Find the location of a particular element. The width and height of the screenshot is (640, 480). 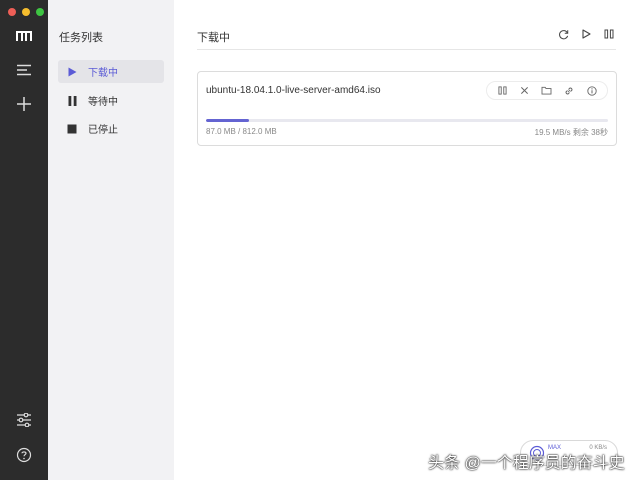

task-size: 87.0 MB / 812.0 MB is located at coordinates (241, 131).